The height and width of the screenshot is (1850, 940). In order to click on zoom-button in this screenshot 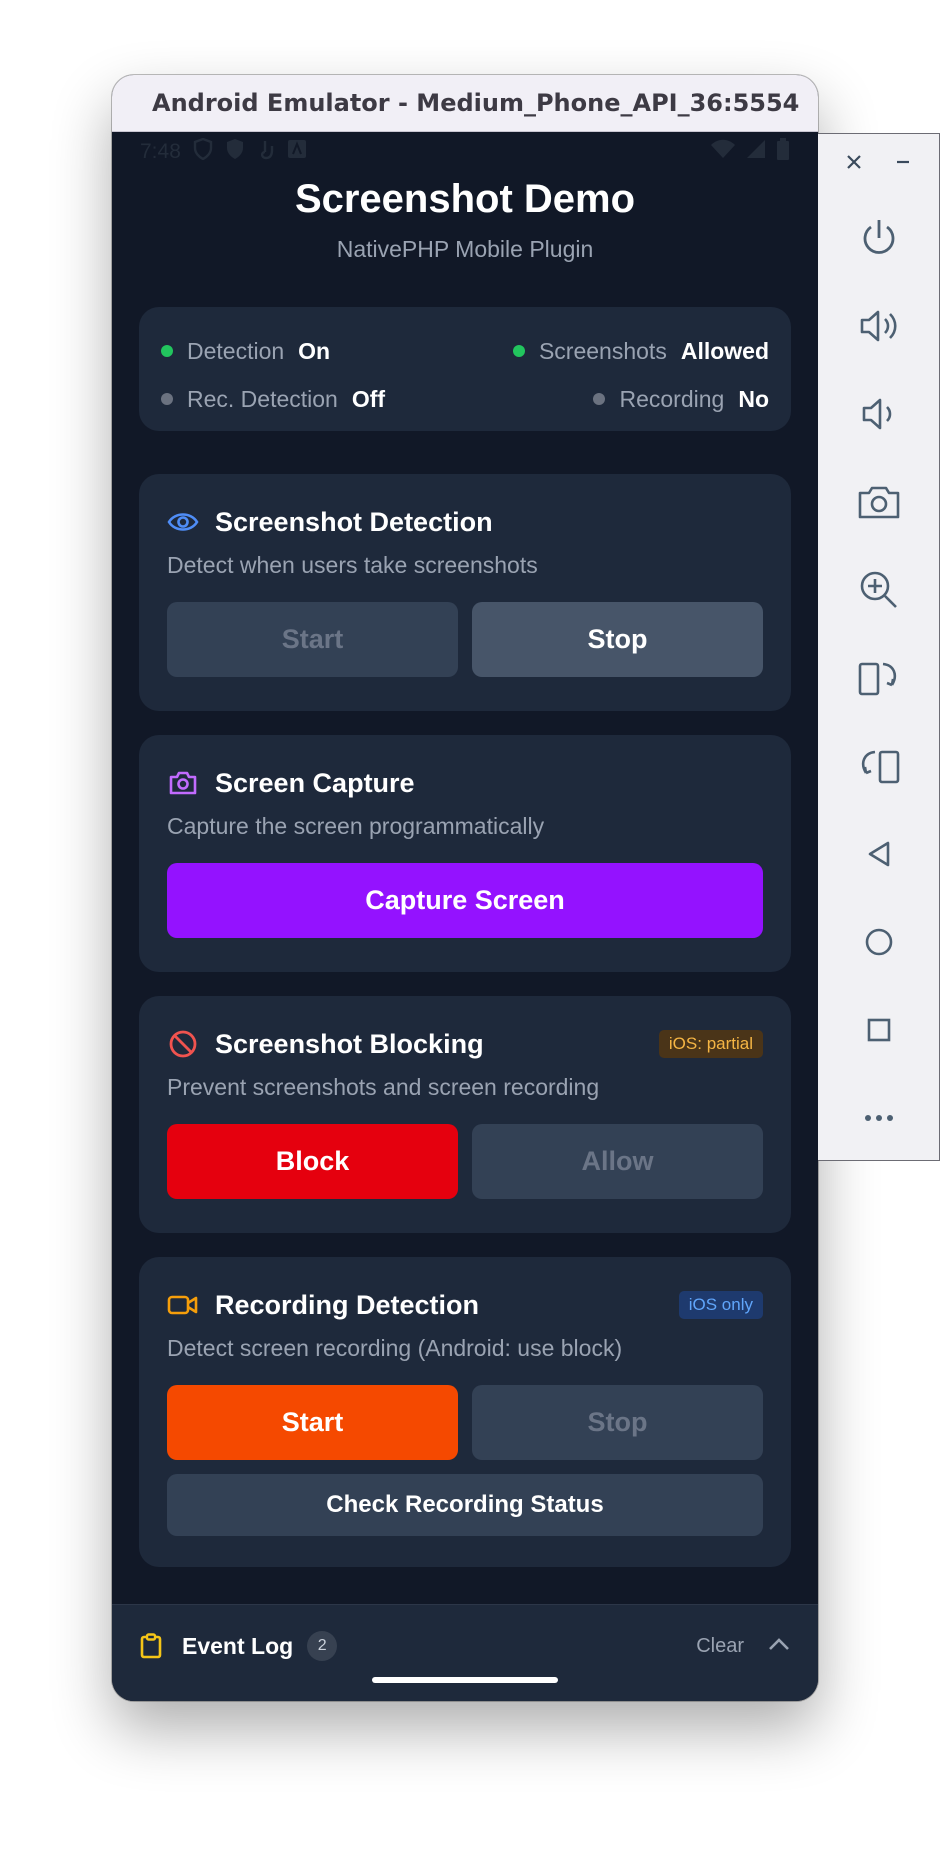, I will do `click(879, 590)`.